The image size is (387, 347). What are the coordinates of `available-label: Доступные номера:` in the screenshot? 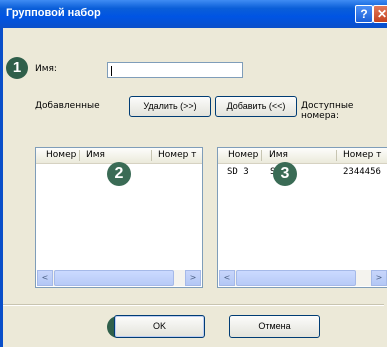 It's located at (327, 111).